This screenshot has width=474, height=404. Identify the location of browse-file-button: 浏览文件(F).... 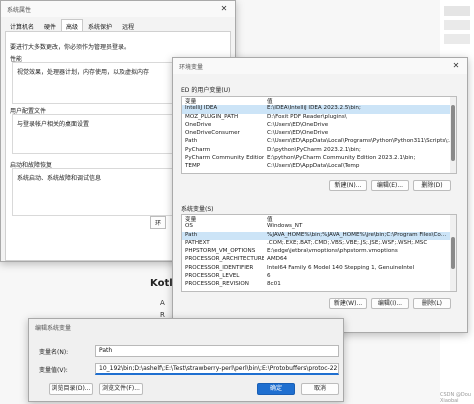
(121, 389).